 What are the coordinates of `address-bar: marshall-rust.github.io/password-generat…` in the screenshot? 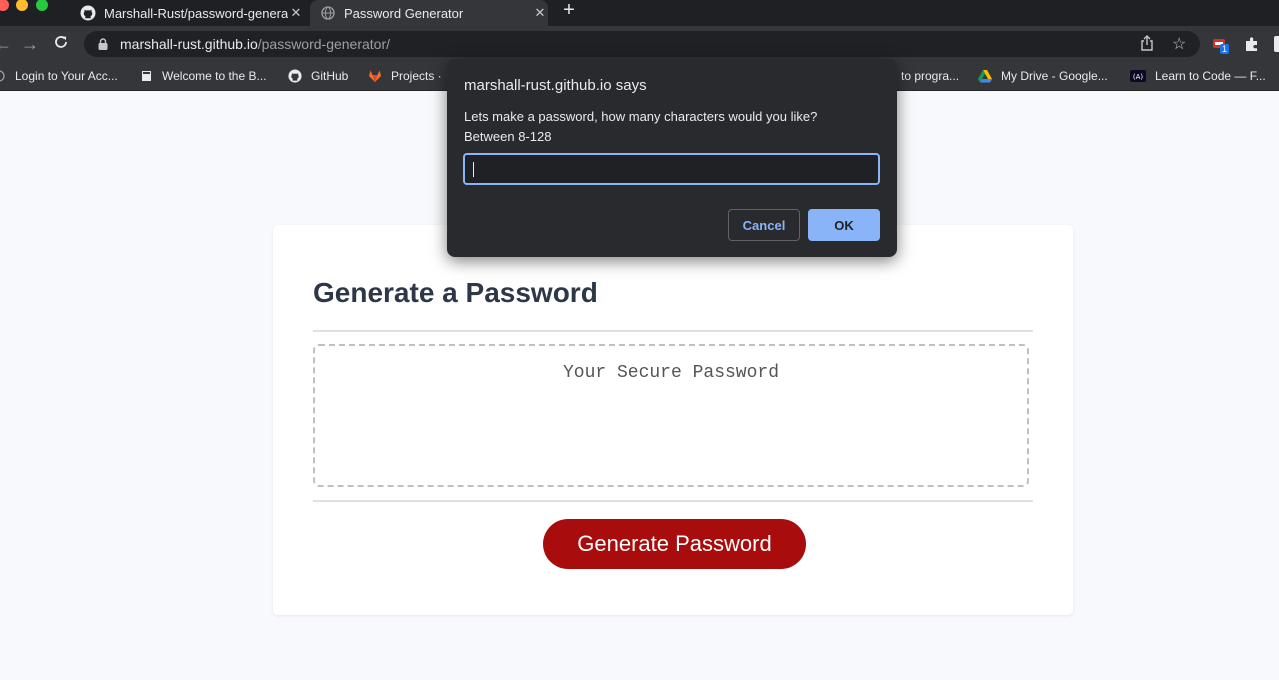 It's located at (642, 44).